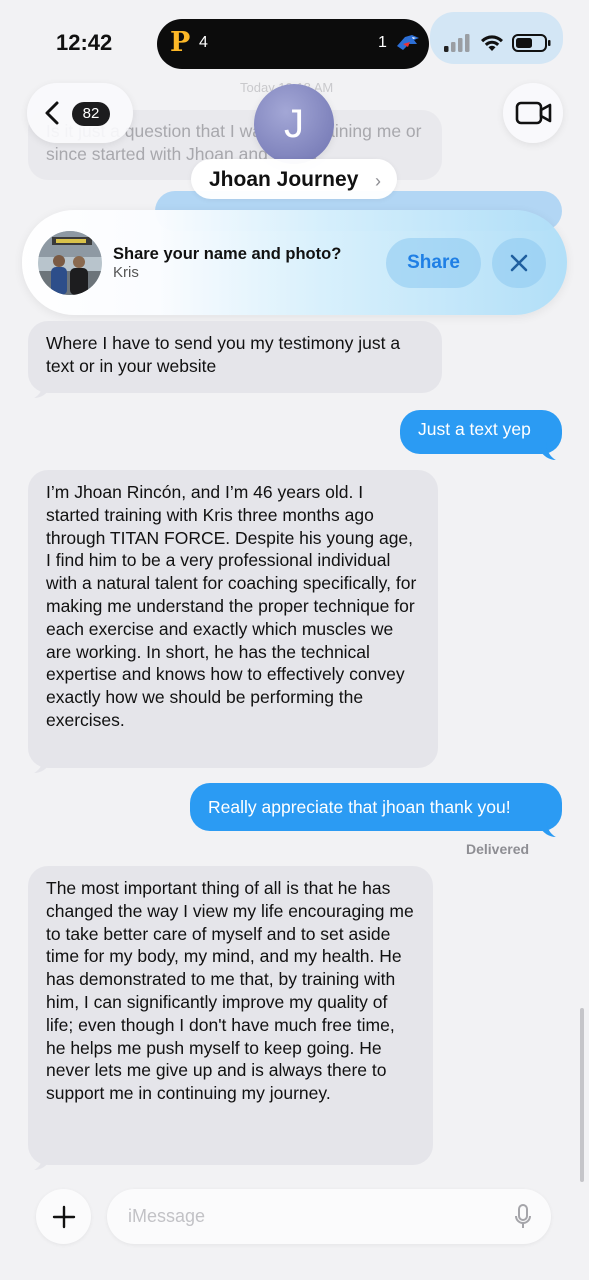  I want to click on score-right: 1, so click(382, 42).